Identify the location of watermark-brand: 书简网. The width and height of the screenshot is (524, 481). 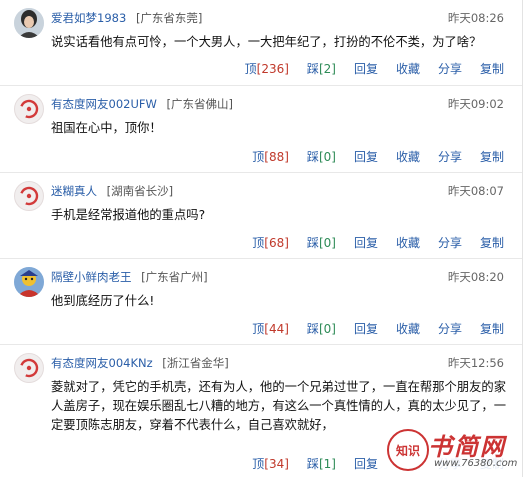
(467, 446).